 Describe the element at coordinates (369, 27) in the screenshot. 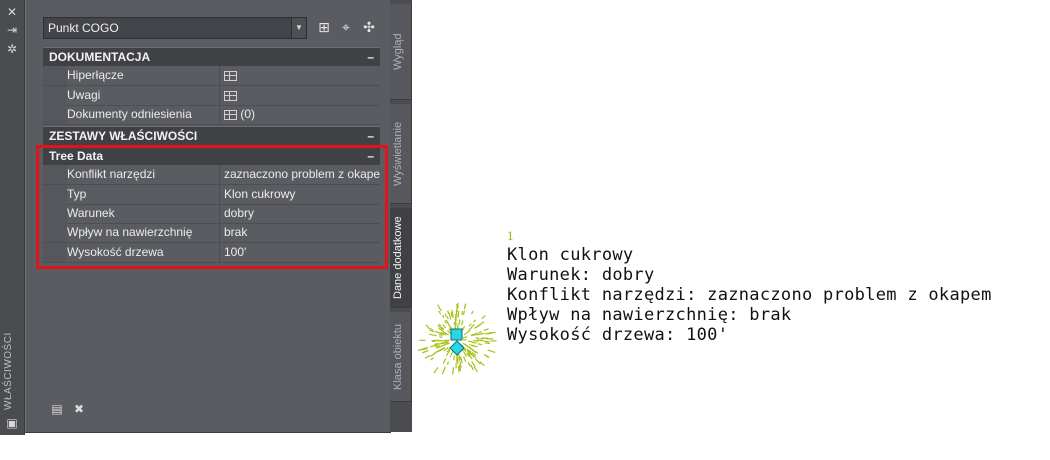

I see `quick-select-icon: ✣` at that location.